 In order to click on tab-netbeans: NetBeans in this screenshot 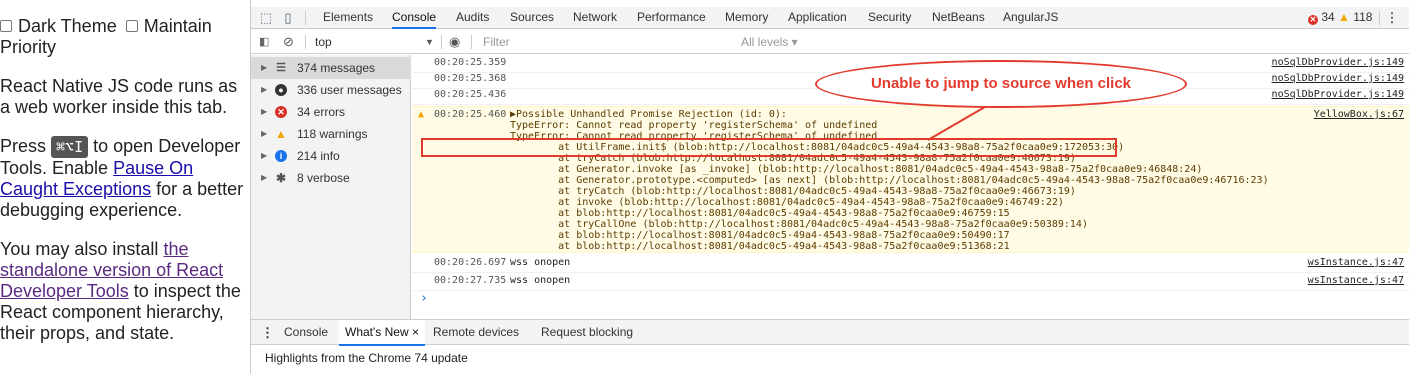, I will do `click(958, 18)`.